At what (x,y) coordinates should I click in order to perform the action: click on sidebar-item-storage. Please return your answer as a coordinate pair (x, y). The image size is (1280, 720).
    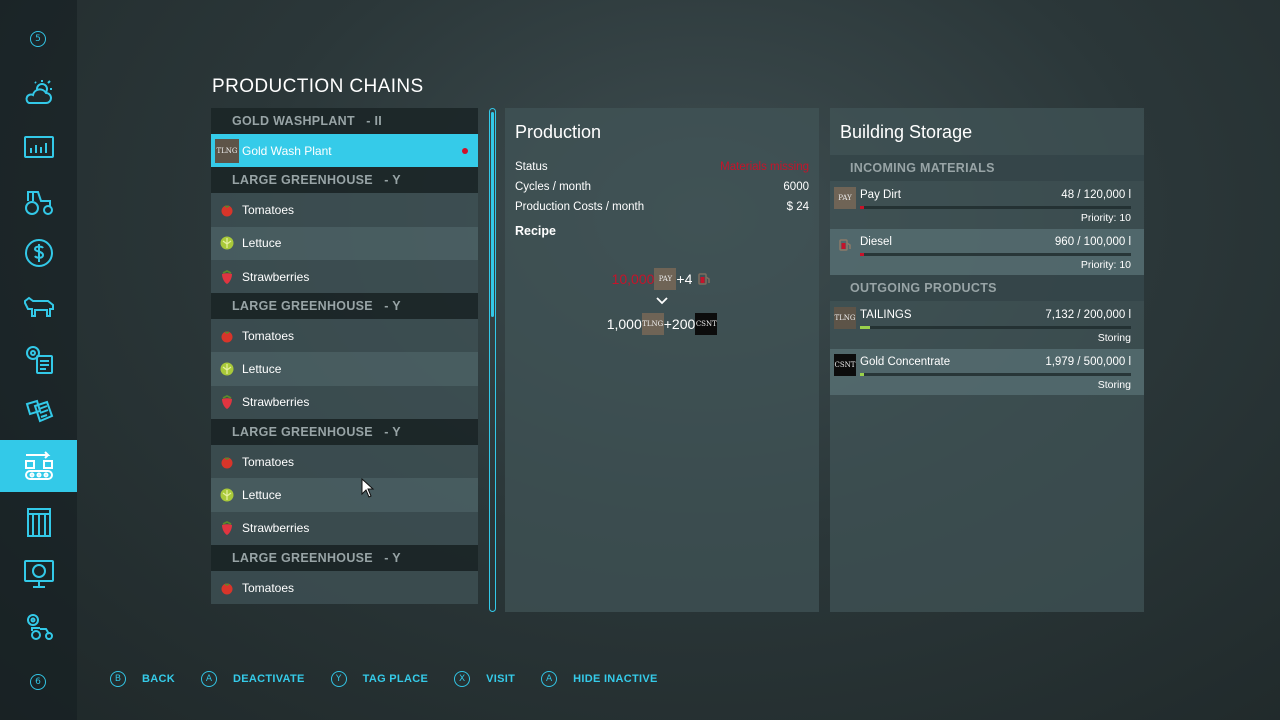
    Looking at the image, I should click on (38, 522).